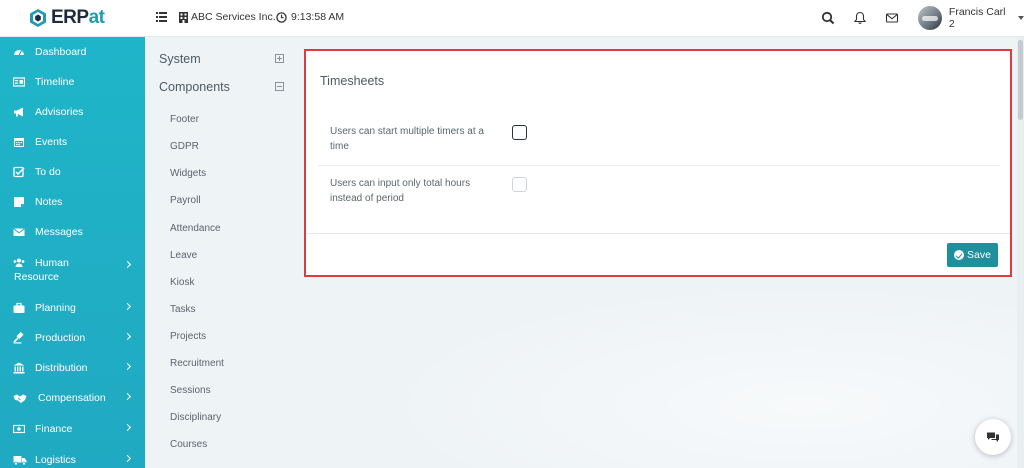  I want to click on sidebar-item-label: Compensation, so click(72, 398).